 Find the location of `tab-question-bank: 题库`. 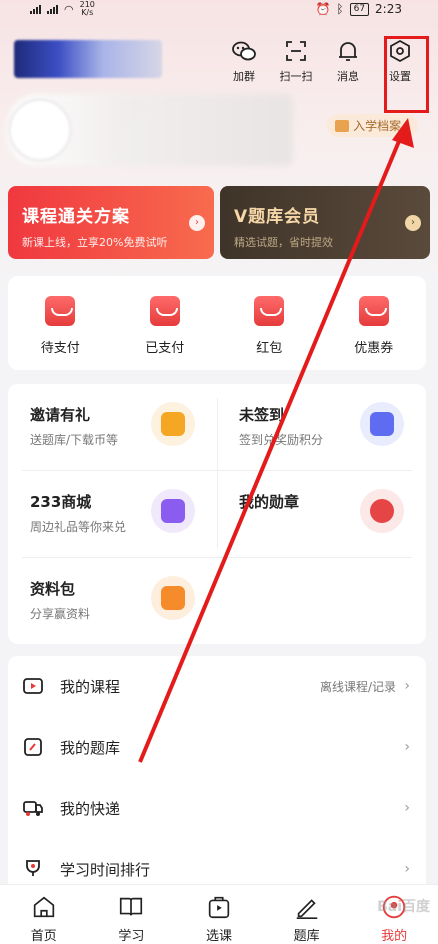

tab-question-bank: 题库 is located at coordinates (307, 914).